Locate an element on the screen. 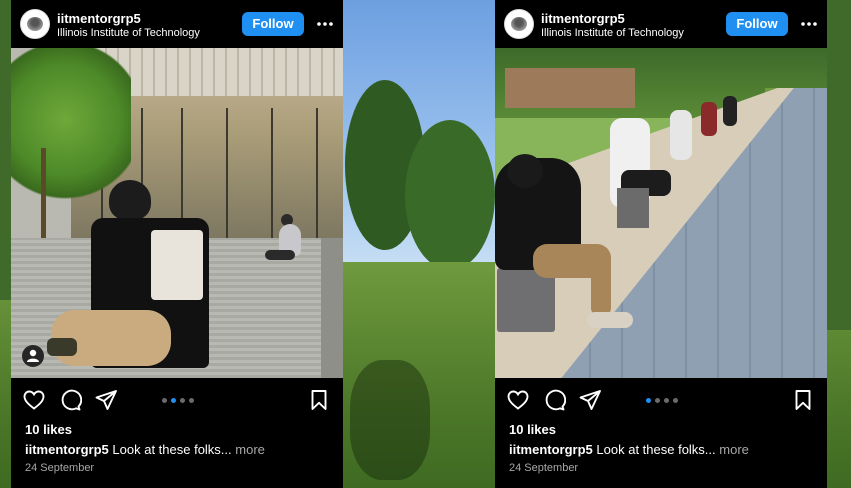 Image resolution: width=851 pixels, height=488 pixels. background-tree is located at coordinates (450, 195).